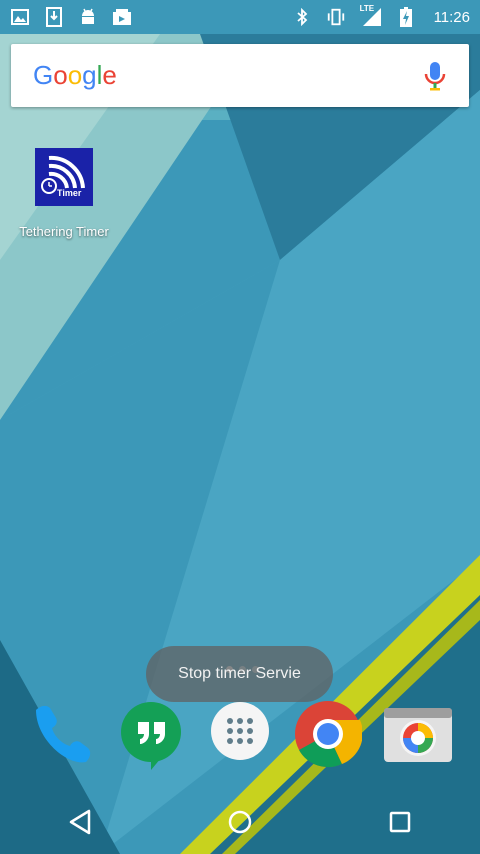 The image size is (480, 854). What do you see at coordinates (367, 8) in the screenshot?
I see `network-type-label: LTE` at bounding box center [367, 8].